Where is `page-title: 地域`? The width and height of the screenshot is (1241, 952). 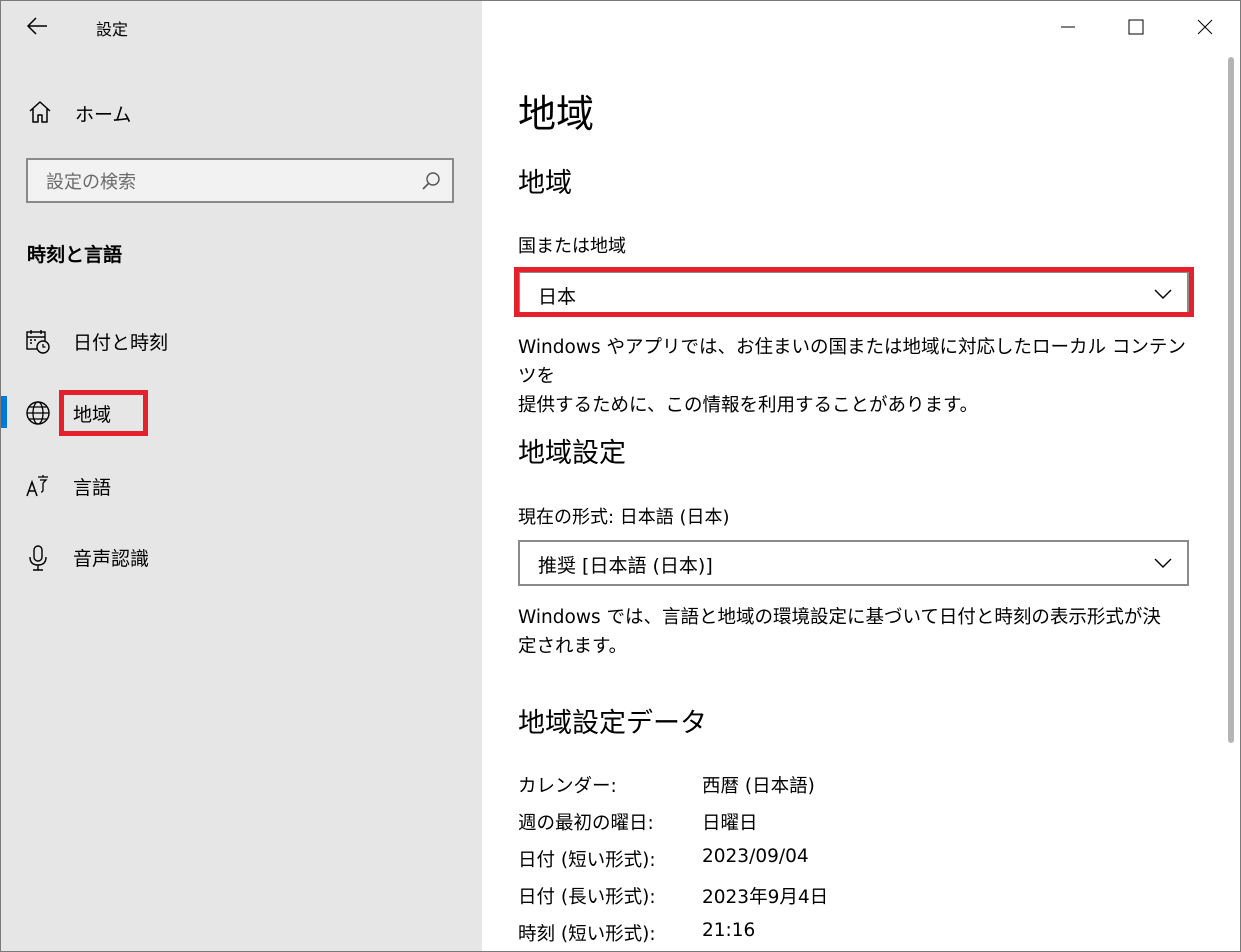 page-title: 地域 is located at coordinates (556, 114).